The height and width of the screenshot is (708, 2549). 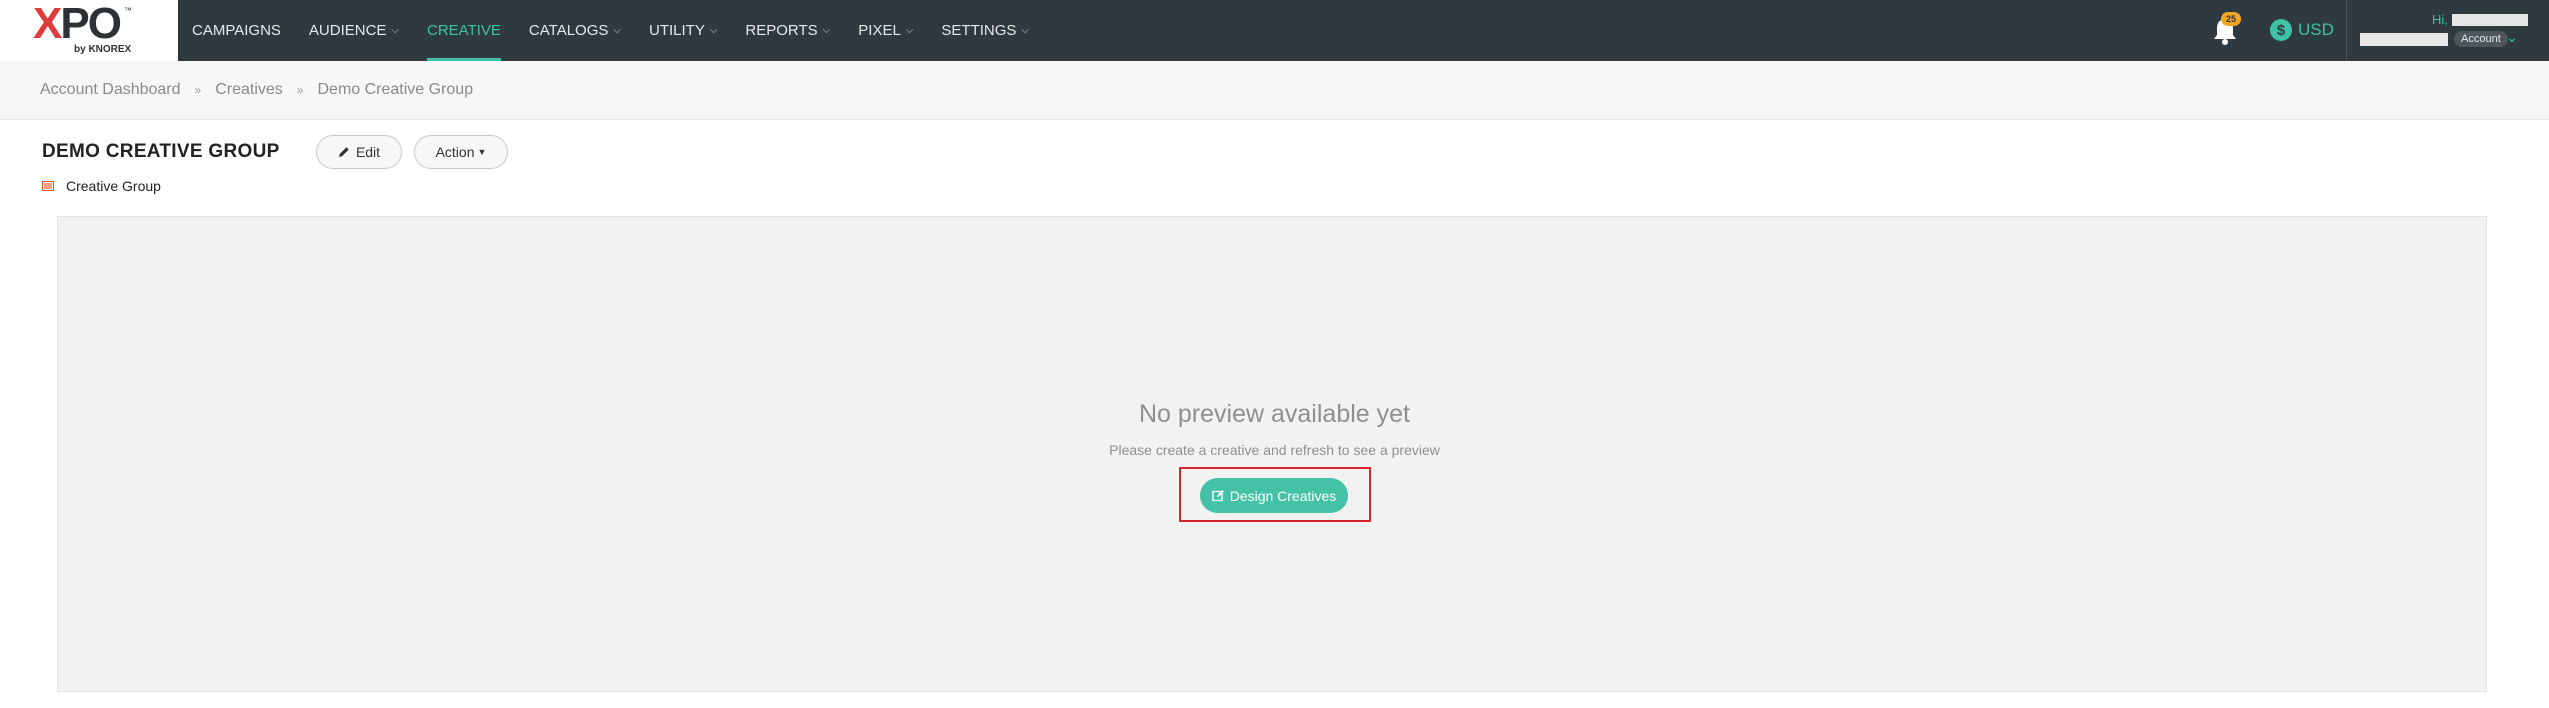 I want to click on divider, so click(x=2346, y=30).